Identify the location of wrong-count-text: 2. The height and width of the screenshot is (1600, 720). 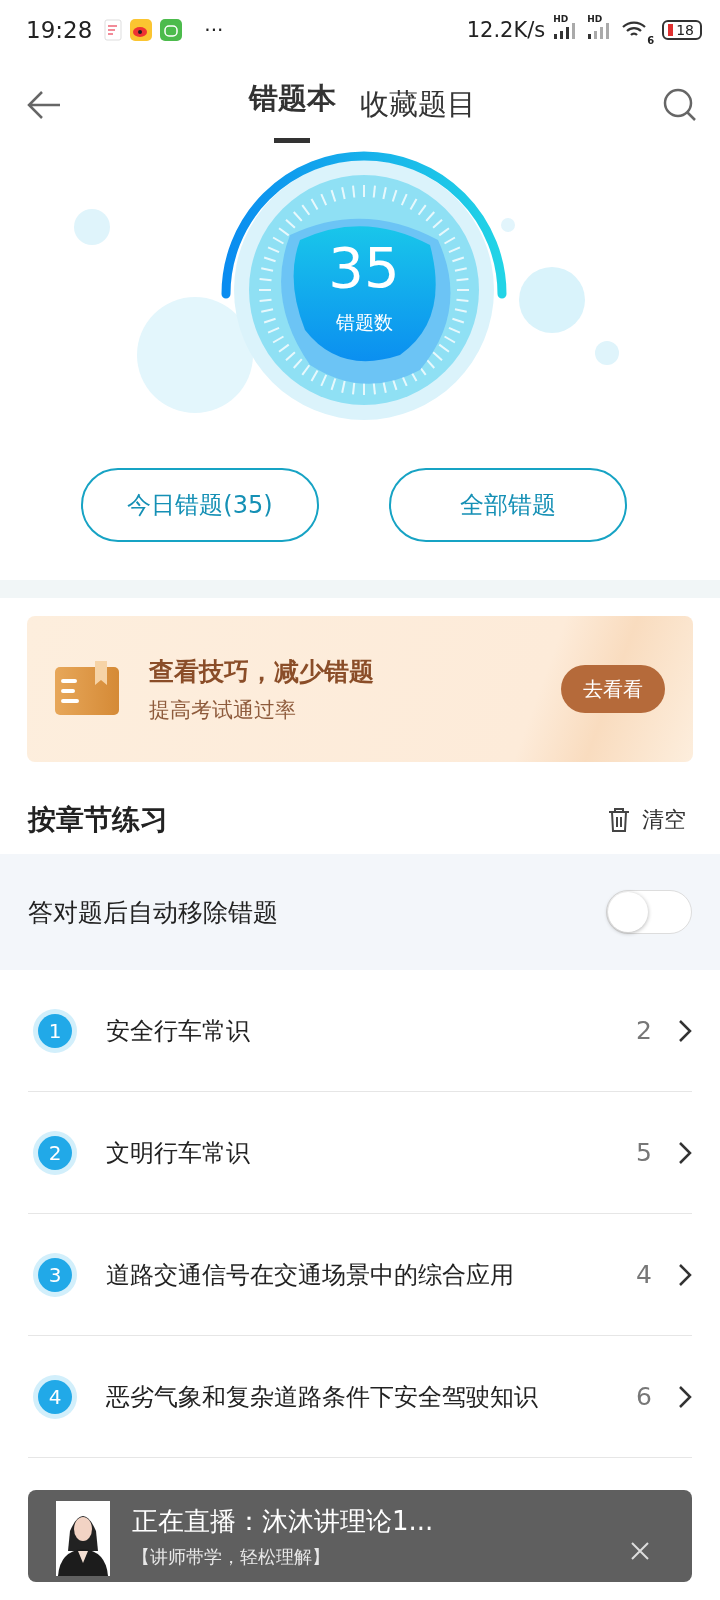
(644, 1030).